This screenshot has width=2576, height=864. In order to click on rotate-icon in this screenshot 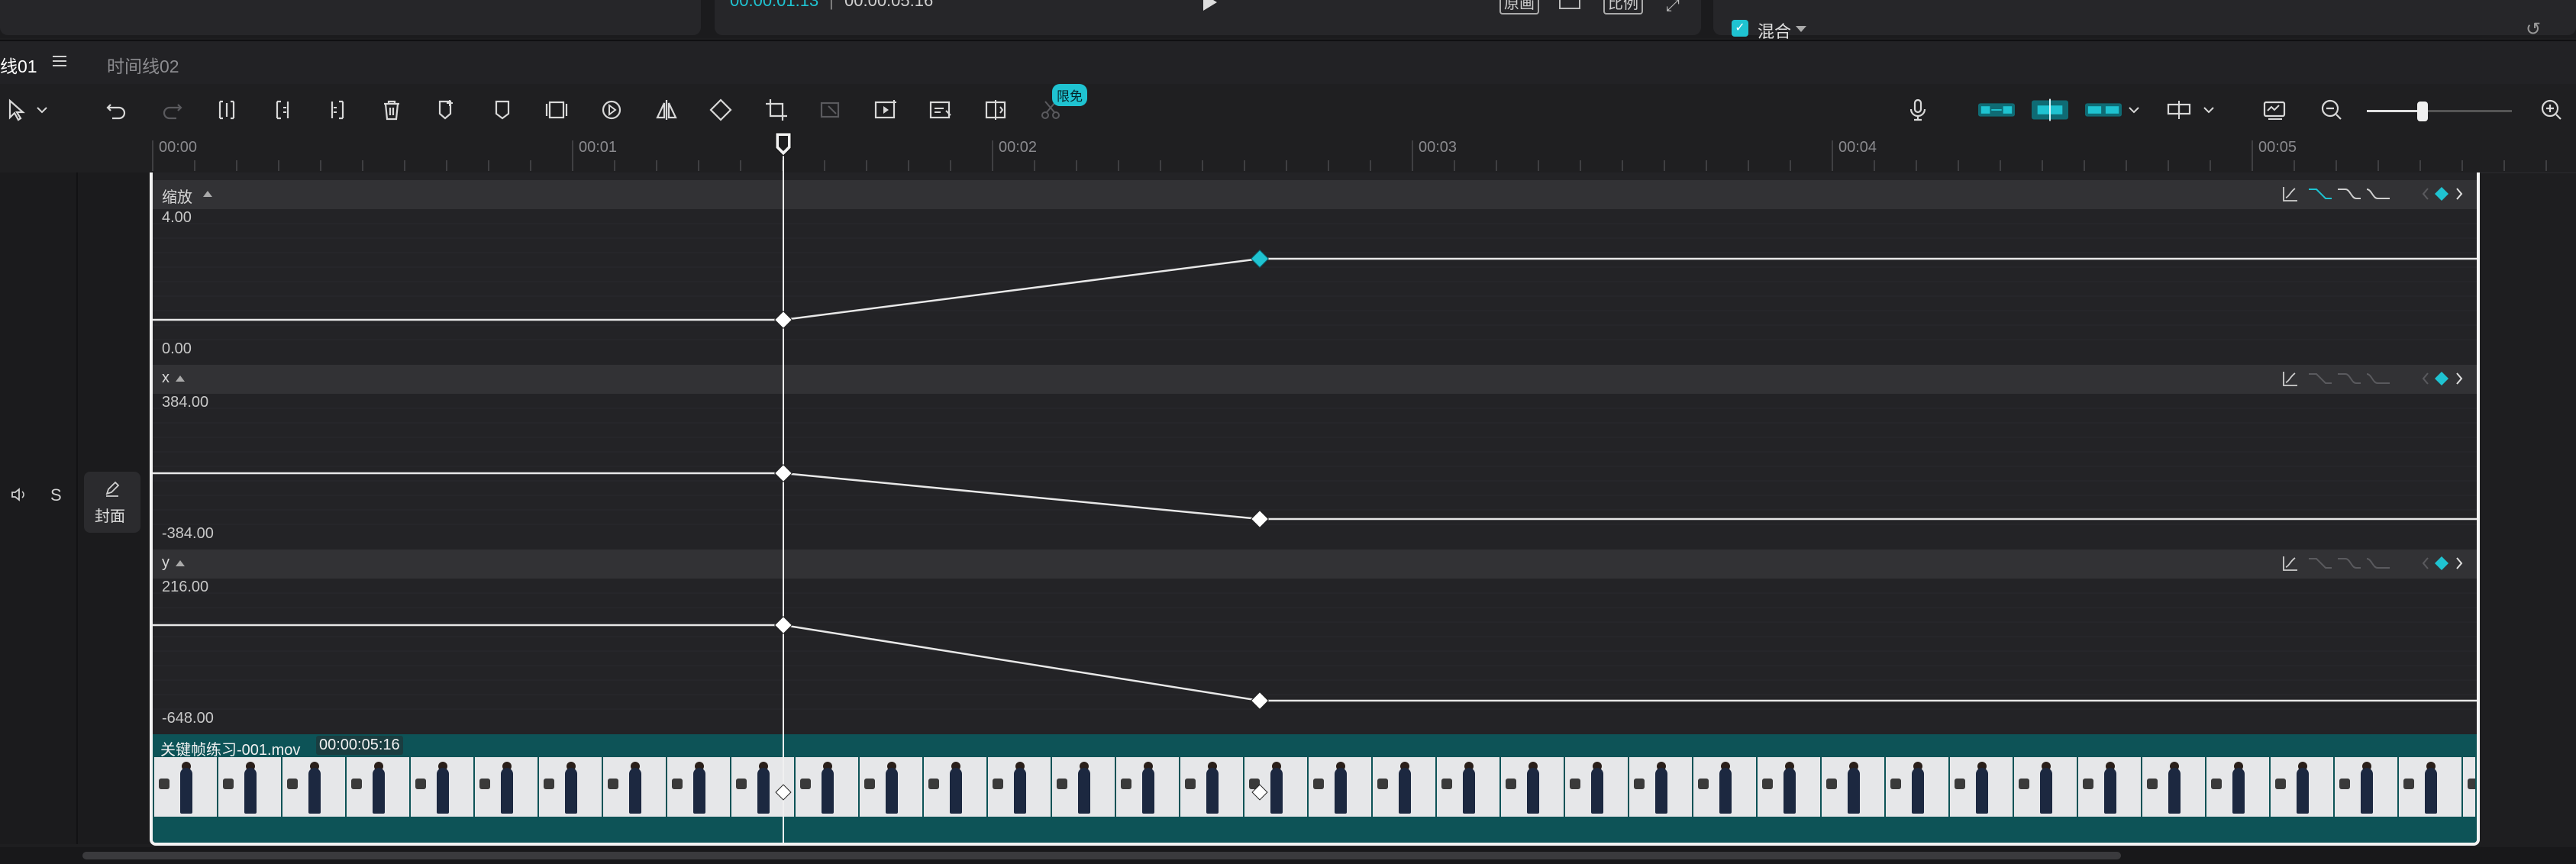, I will do `click(721, 110)`.